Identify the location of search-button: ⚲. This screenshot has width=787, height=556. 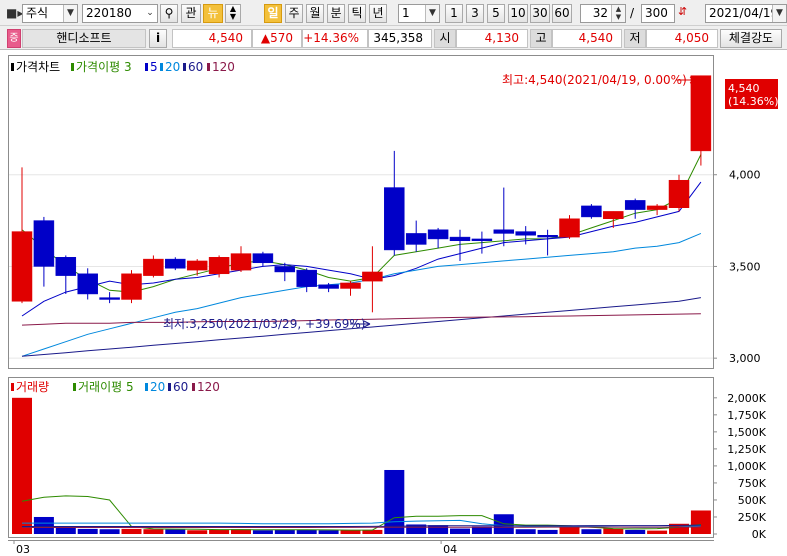
(169, 13).